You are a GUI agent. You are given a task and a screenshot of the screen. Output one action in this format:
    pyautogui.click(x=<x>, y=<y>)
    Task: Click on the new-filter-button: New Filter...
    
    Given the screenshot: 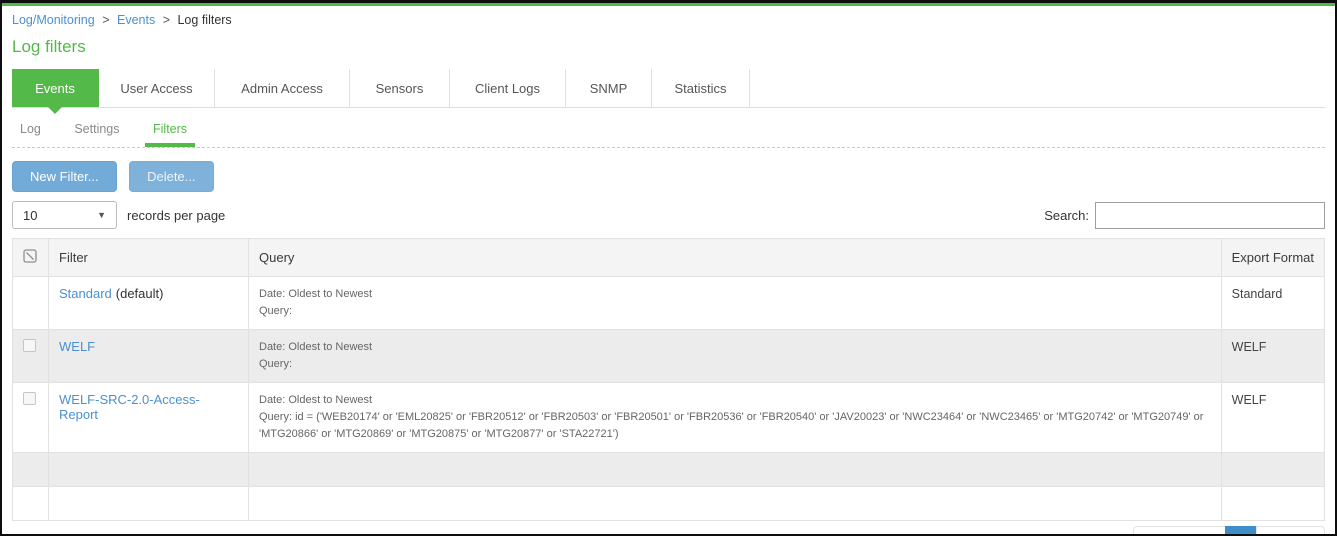 What is the action you would take?
    pyautogui.click(x=64, y=176)
    